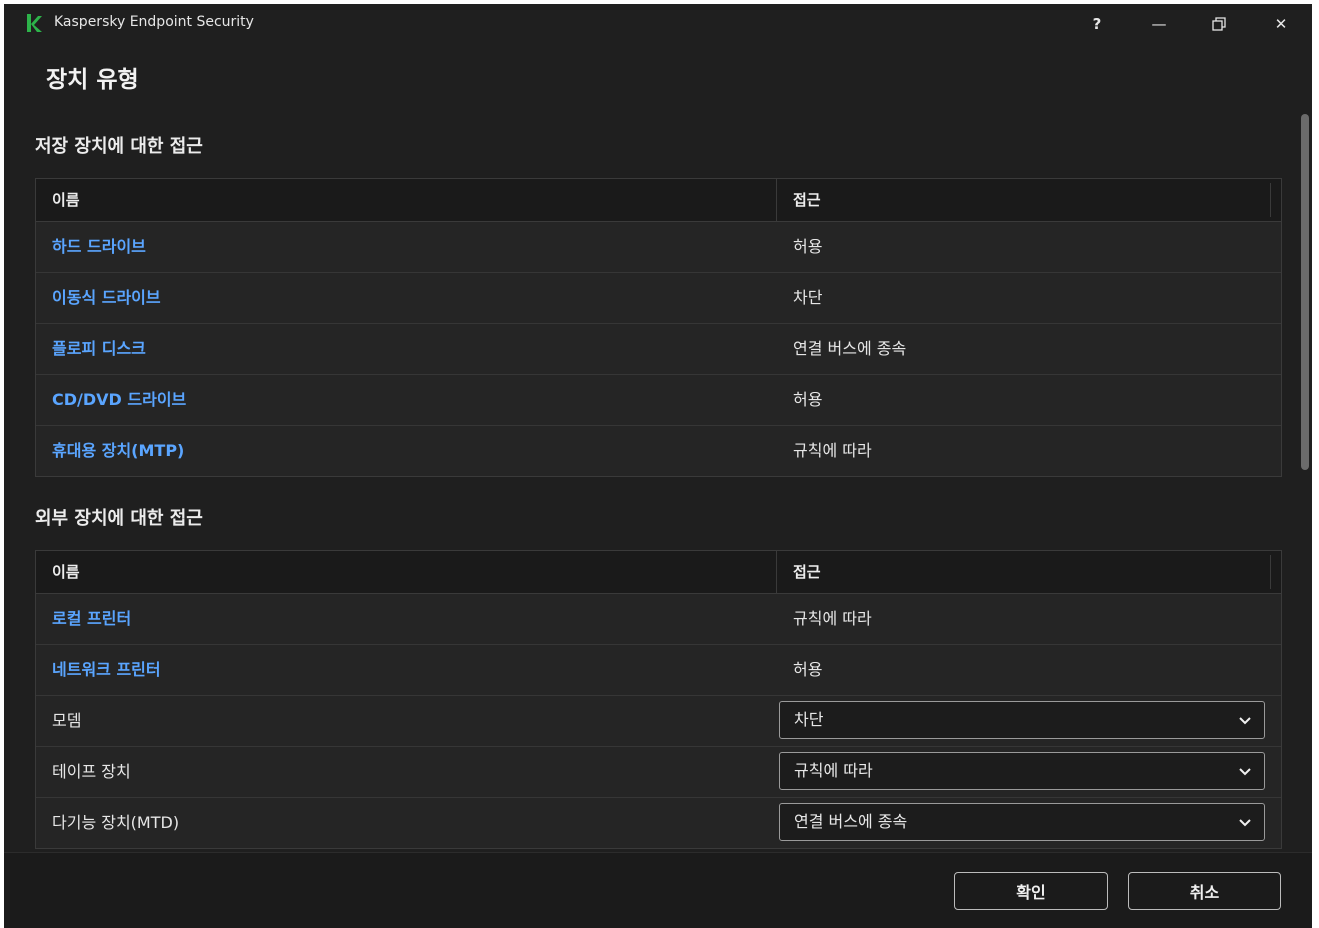  I want to click on table-row: CD/DVD 드라이브 허용, so click(658, 400).